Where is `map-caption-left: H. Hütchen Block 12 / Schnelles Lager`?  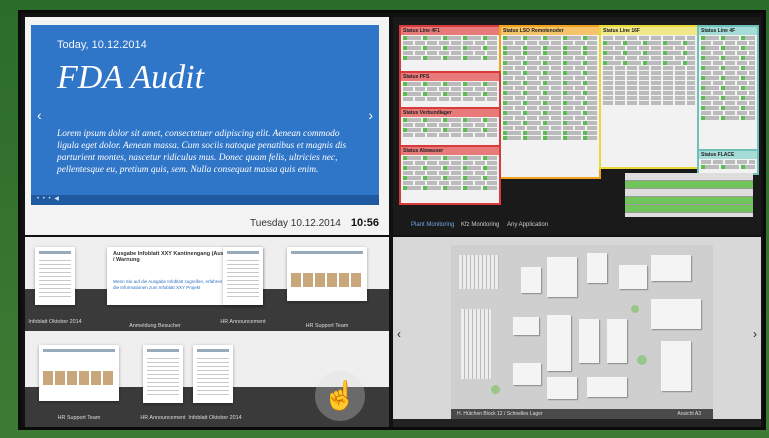 map-caption-left: H. Hütchen Block 12 / Schnelles Lager is located at coordinates (500, 414).